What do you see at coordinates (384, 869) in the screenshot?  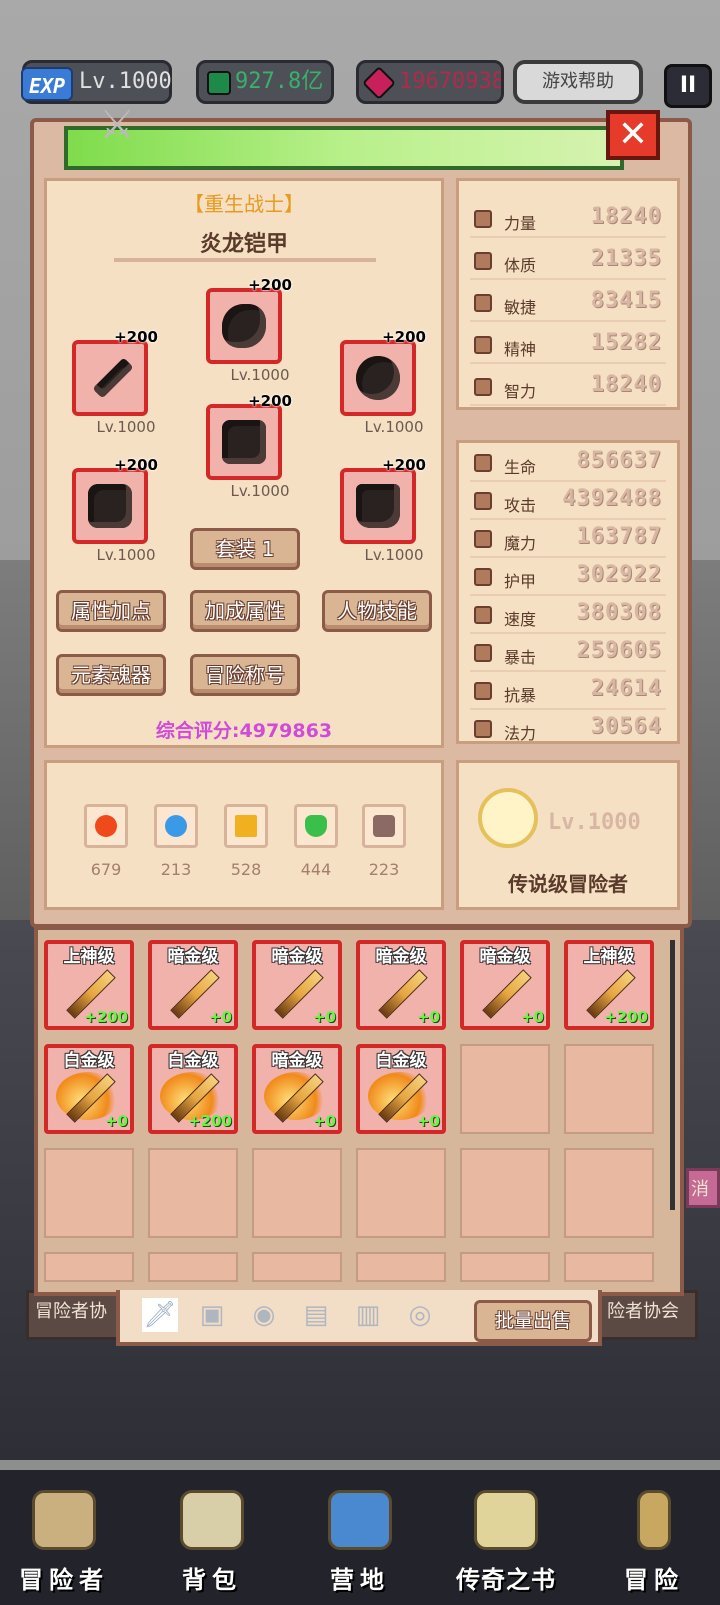 I see `dark-count: 223` at bounding box center [384, 869].